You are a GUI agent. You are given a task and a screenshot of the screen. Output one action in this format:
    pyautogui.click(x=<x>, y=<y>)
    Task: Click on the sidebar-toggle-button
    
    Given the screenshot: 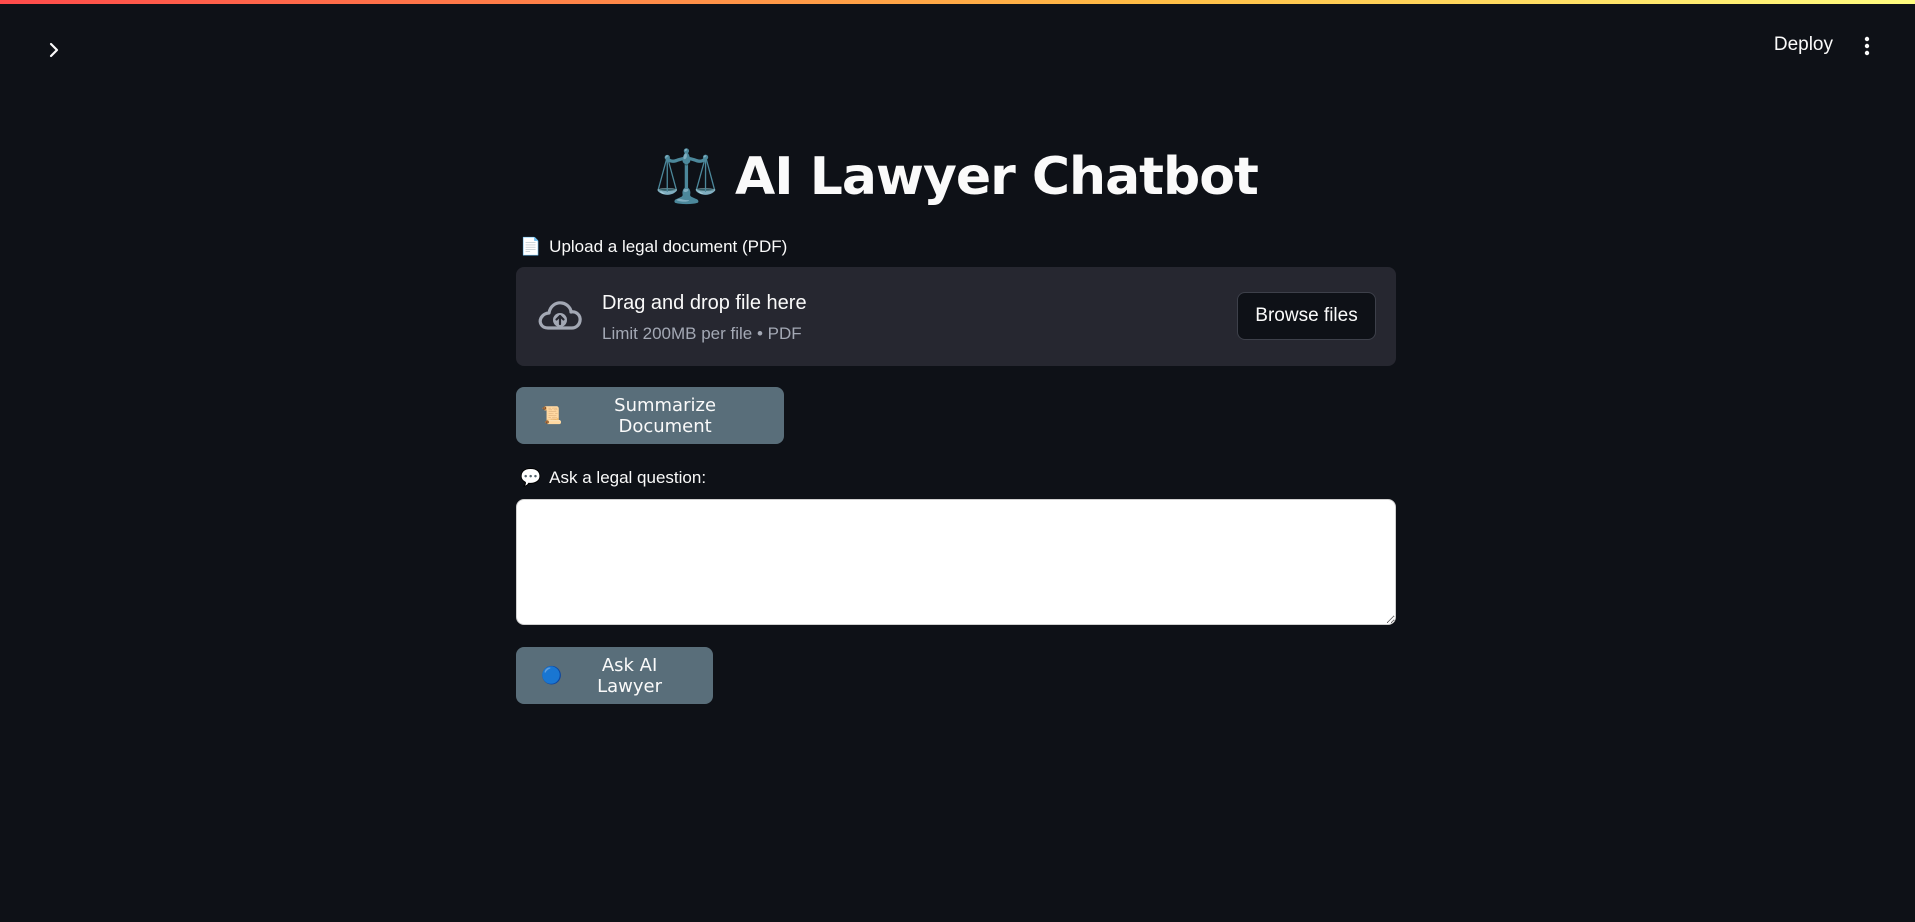 What is the action you would take?
    pyautogui.click(x=54, y=50)
    